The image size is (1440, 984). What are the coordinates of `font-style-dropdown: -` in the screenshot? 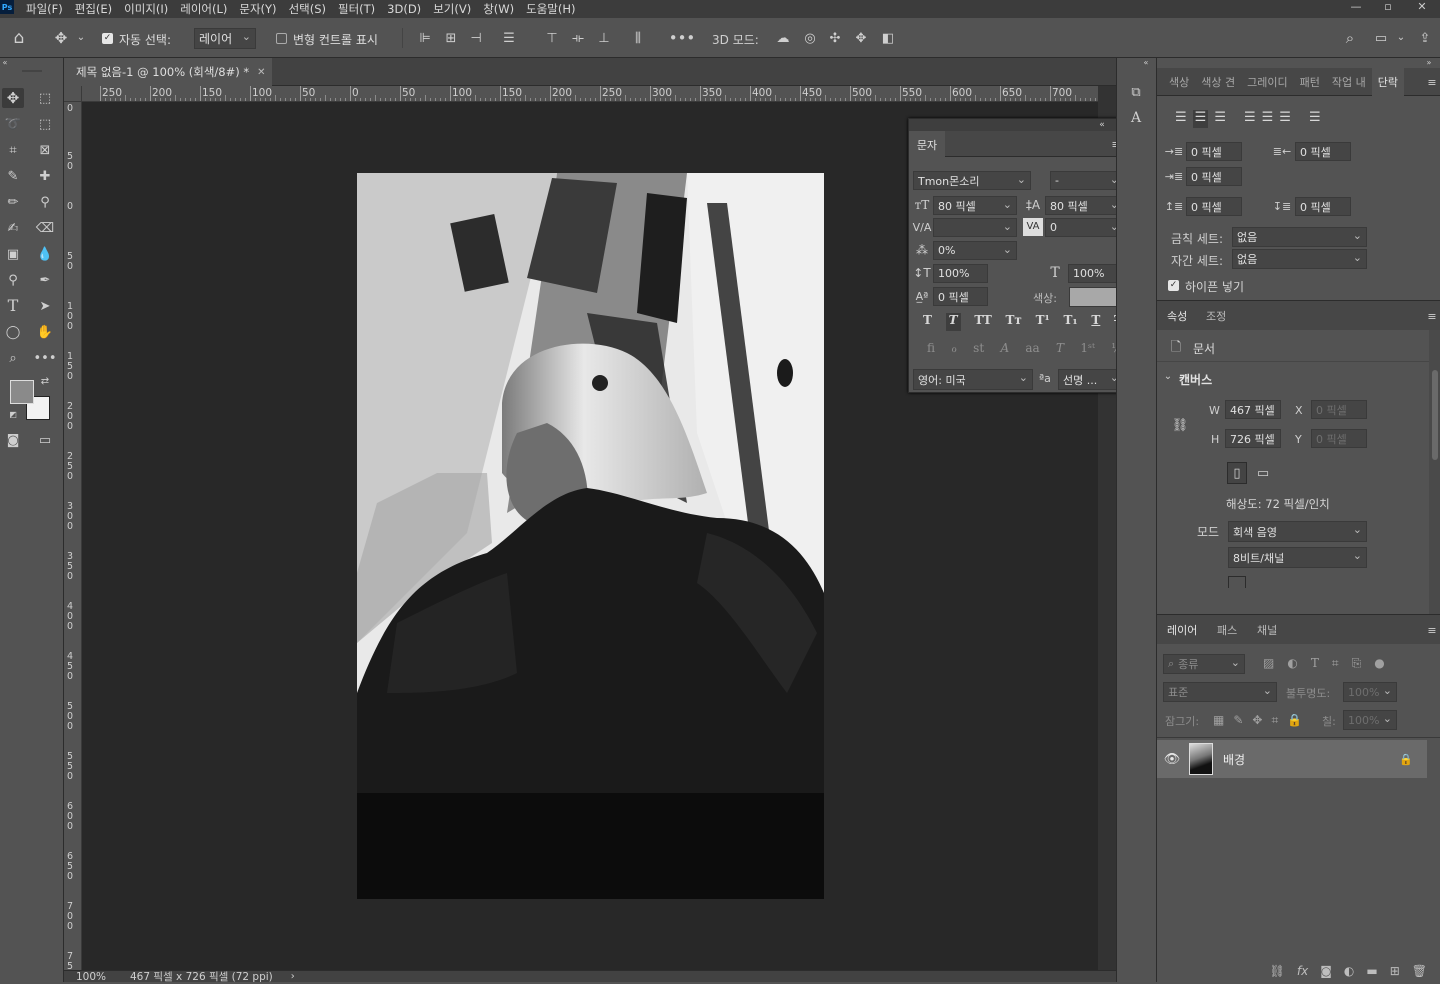 It's located at (1087, 180).